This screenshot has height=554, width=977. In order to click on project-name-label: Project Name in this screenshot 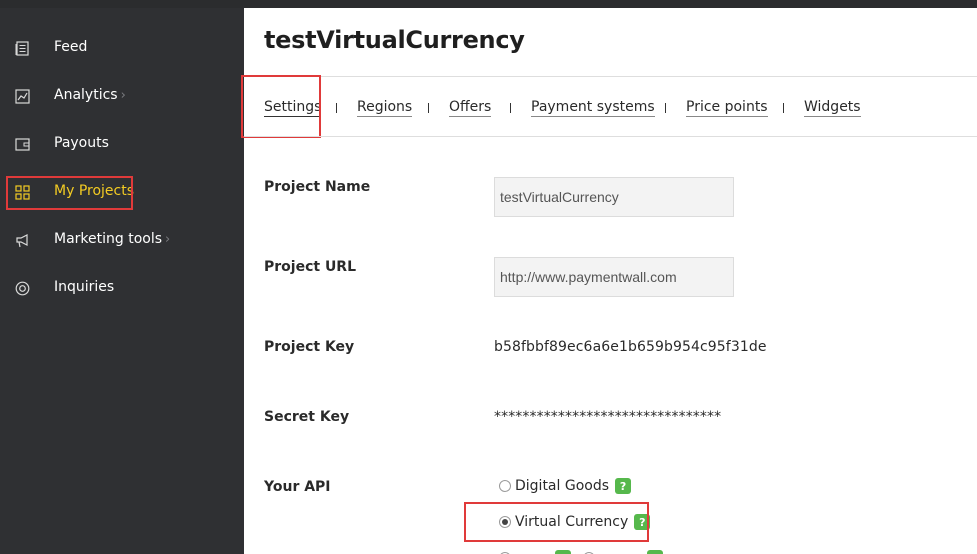, I will do `click(317, 187)`.